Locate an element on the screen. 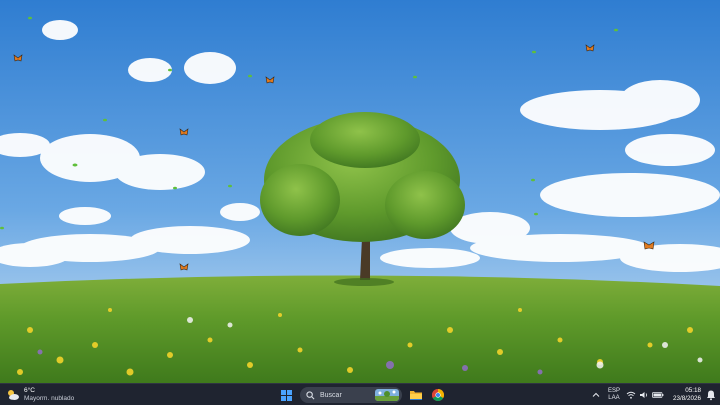 This screenshot has height=405, width=720. taskbar-center: Buscar is located at coordinates (362, 395).